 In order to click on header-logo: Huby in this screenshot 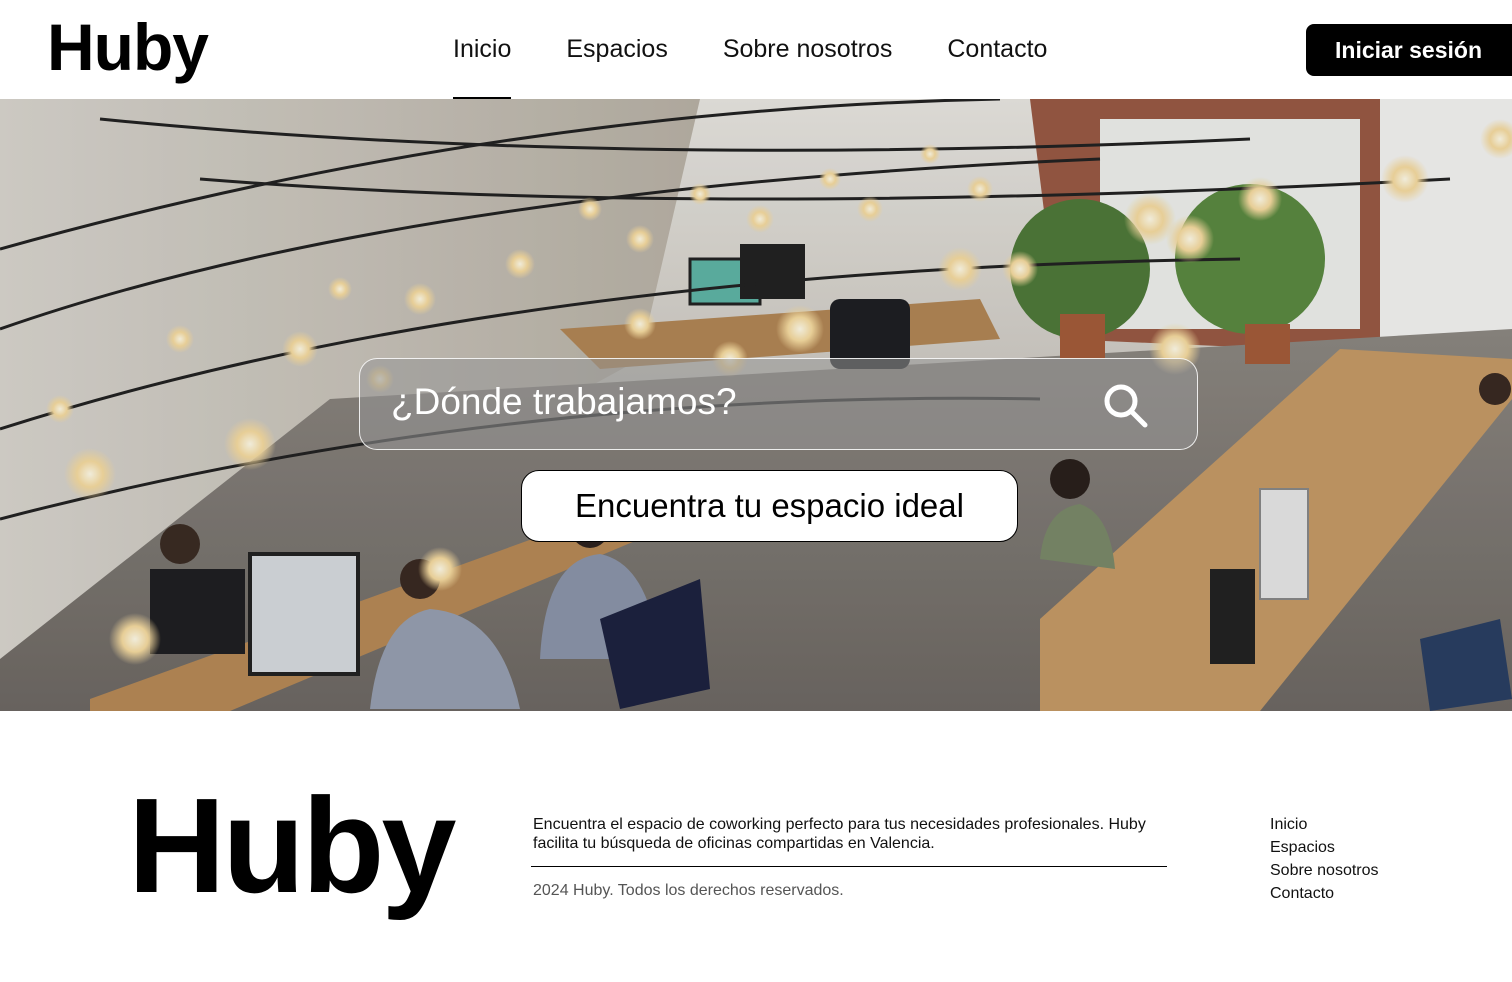, I will do `click(128, 47)`.